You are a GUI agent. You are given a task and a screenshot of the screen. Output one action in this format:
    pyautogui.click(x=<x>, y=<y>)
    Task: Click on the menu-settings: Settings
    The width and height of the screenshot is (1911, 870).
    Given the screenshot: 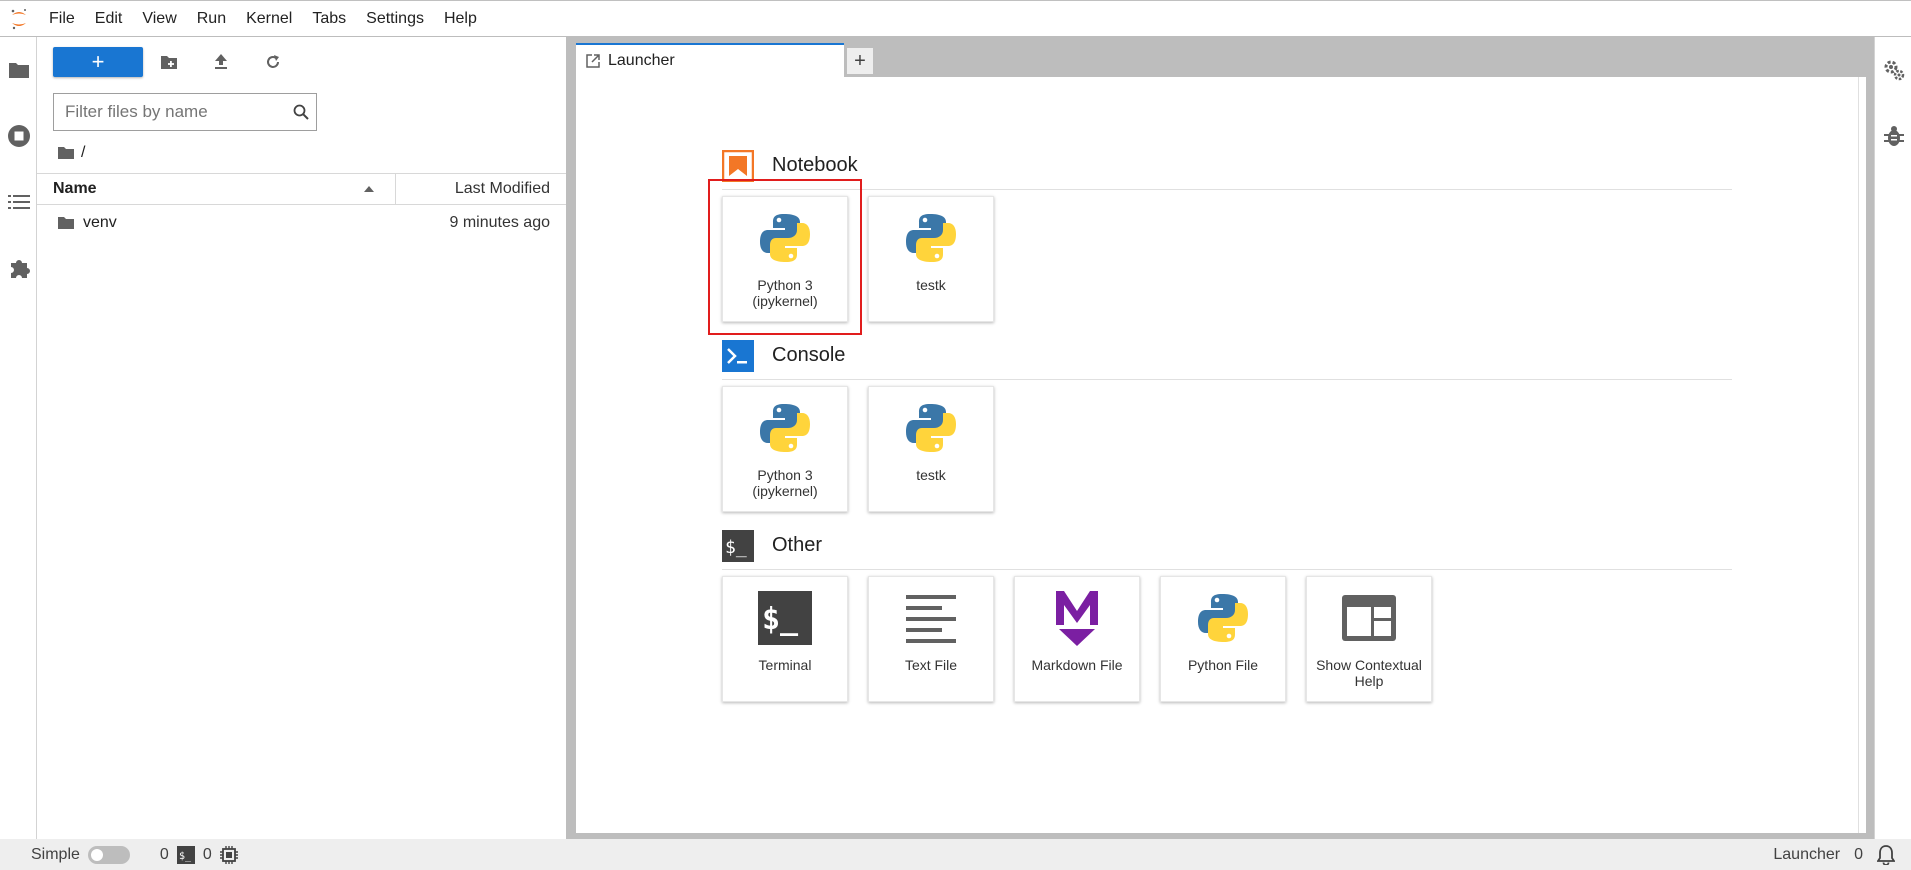 What is the action you would take?
    pyautogui.click(x=395, y=19)
    